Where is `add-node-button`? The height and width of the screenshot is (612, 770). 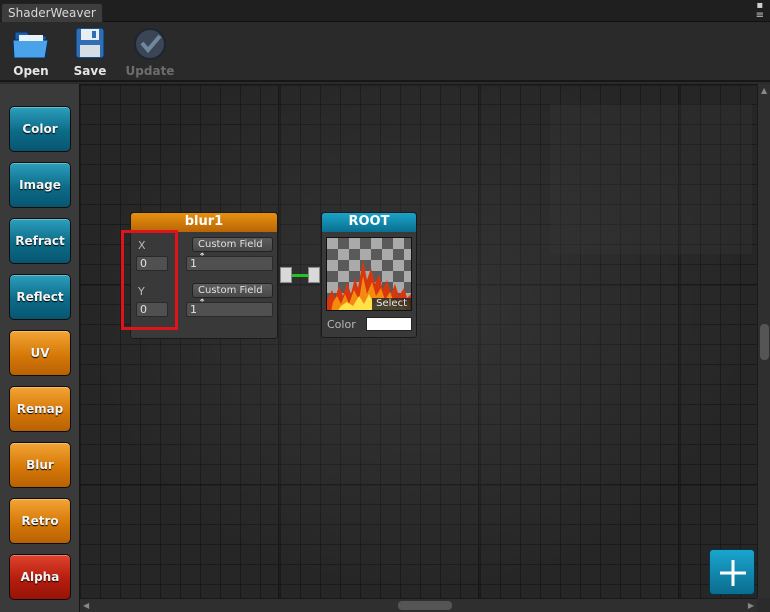 add-node-button is located at coordinates (732, 572).